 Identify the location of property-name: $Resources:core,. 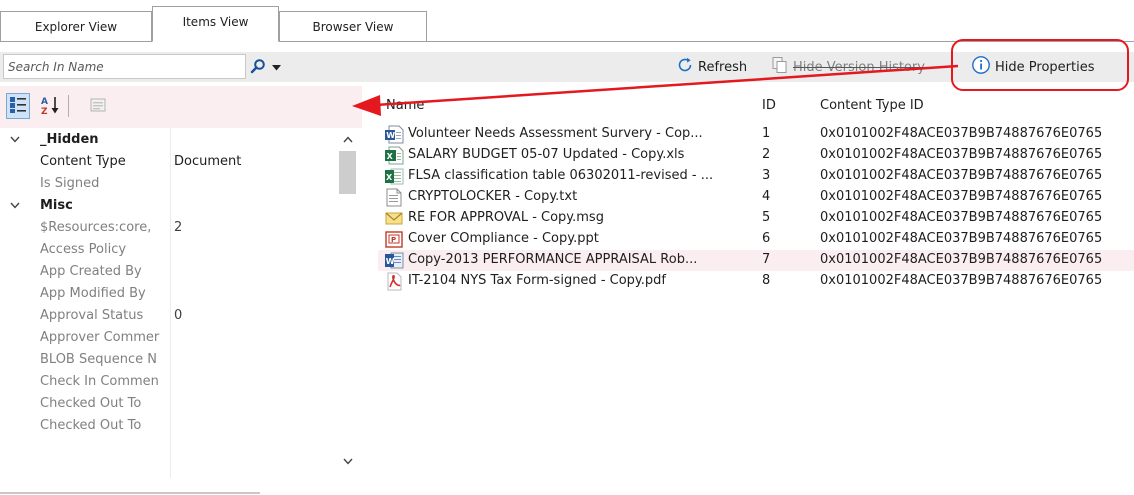
(96, 227).